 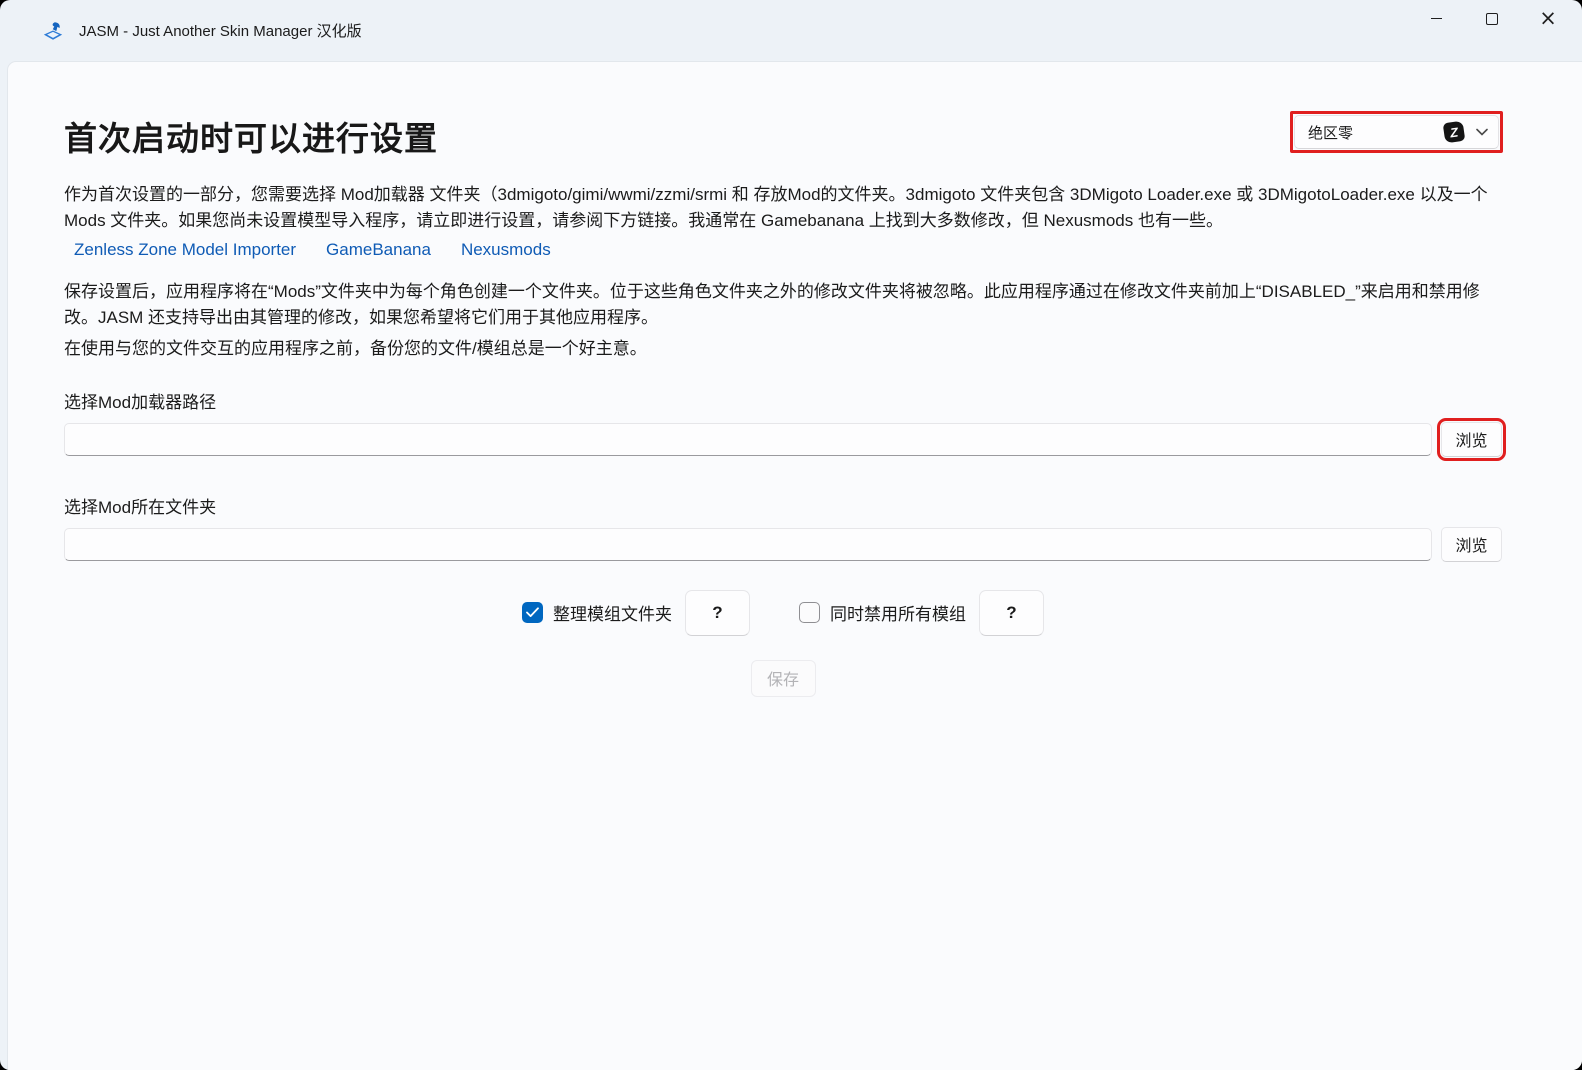 I want to click on loader-path-input, so click(x=748, y=439).